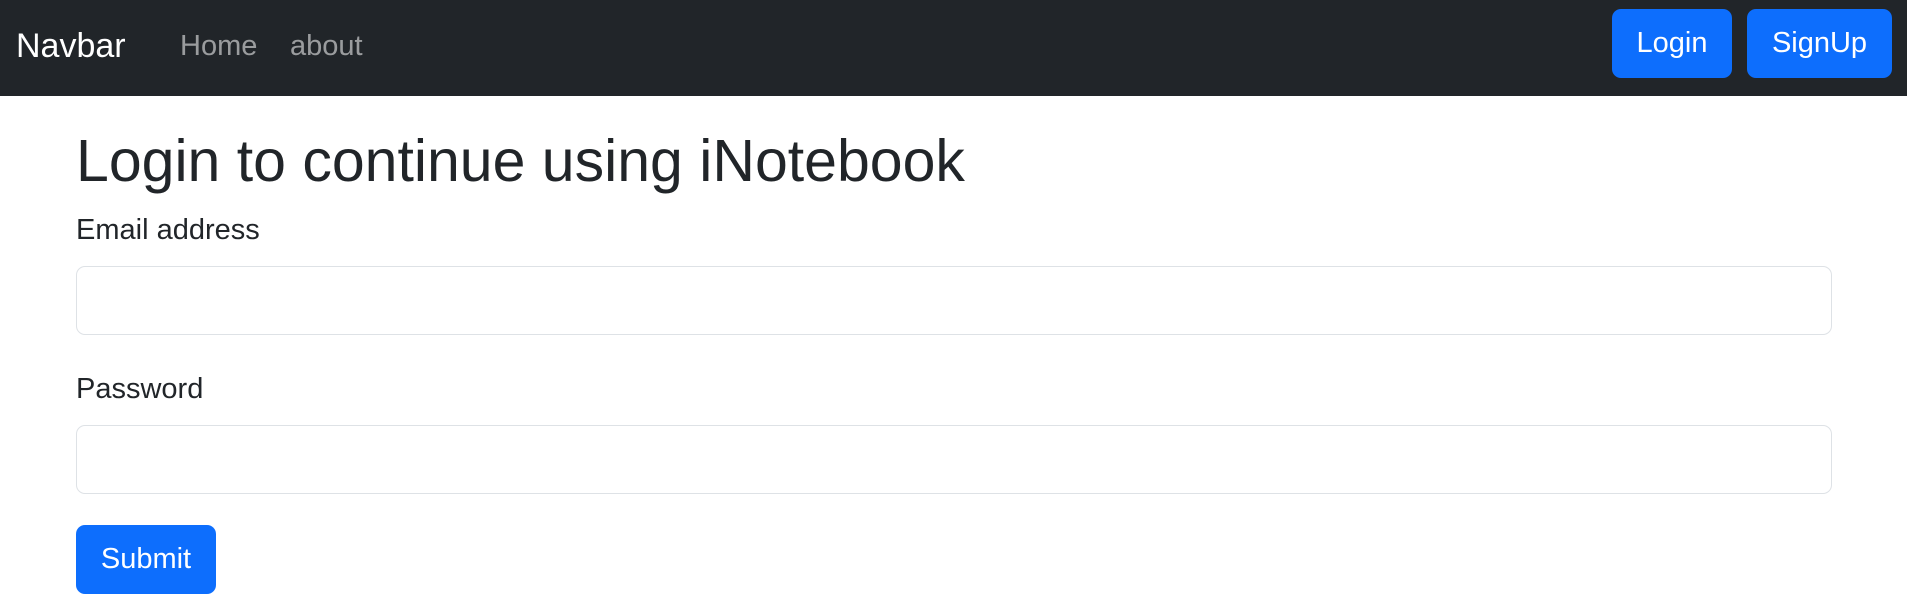 This screenshot has height=613, width=1907. I want to click on signup-button: SignUp, so click(1819, 43).